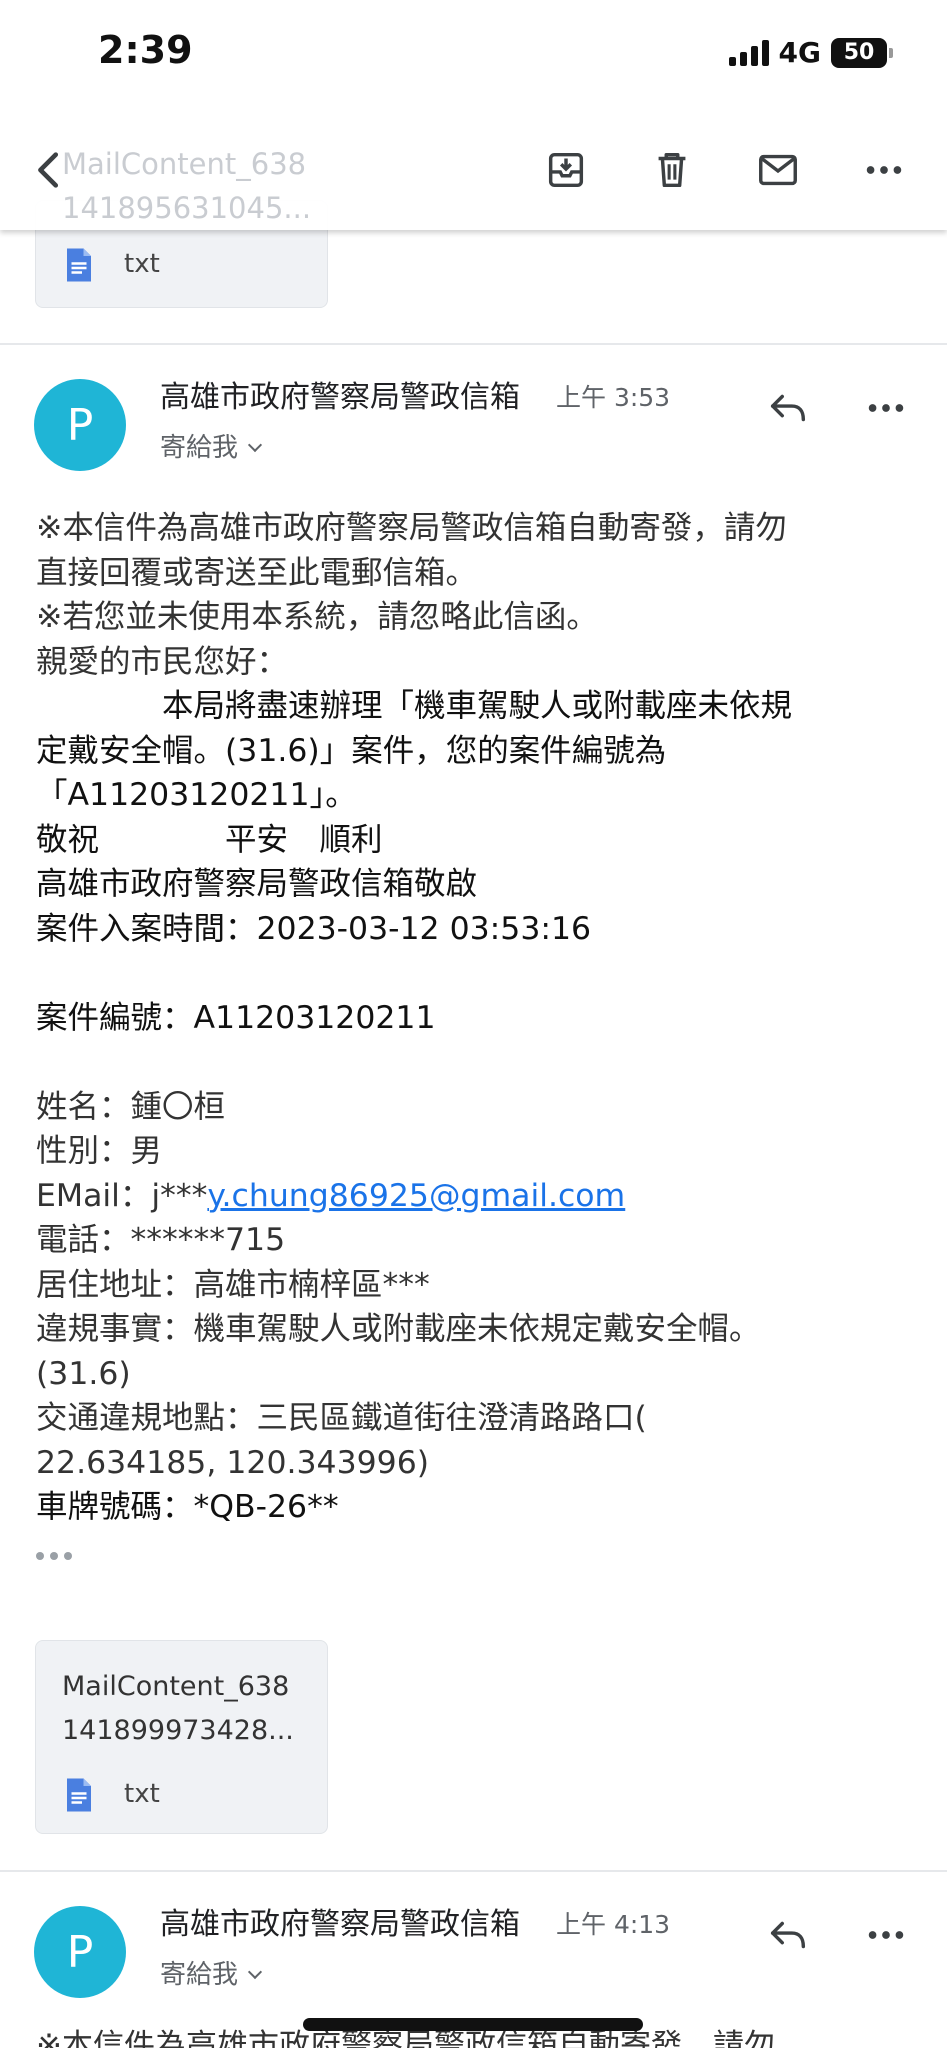 This screenshot has width=947, height=2048. What do you see at coordinates (54, 1556) in the screenshot?
I see `trimmed-content-button` at bounding box center [54, 1556].